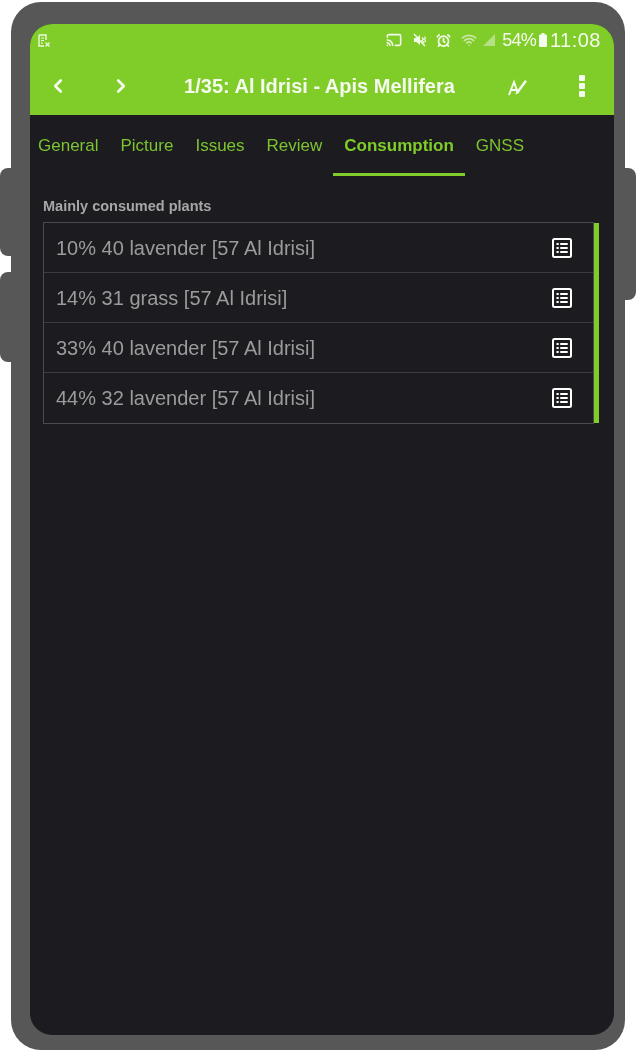 The width and height of the screenshot is (636, 1052). Describe the element at coordinates (489, 40) in the screenshot. I see `signal-icon` at that location.